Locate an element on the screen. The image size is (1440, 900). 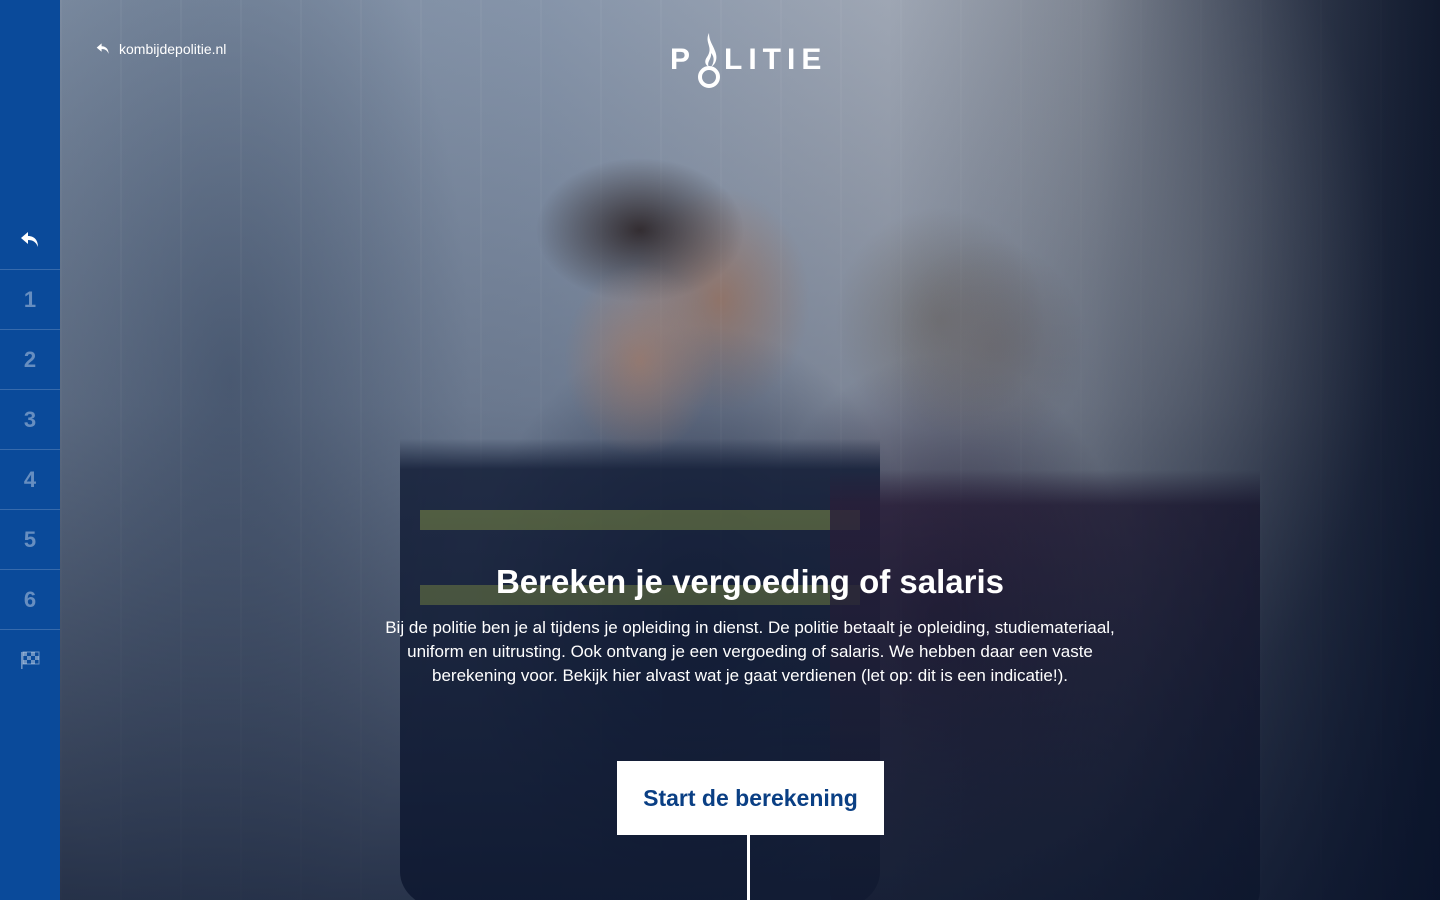
sidebar-finish-step is located at coordinates (30, 660).